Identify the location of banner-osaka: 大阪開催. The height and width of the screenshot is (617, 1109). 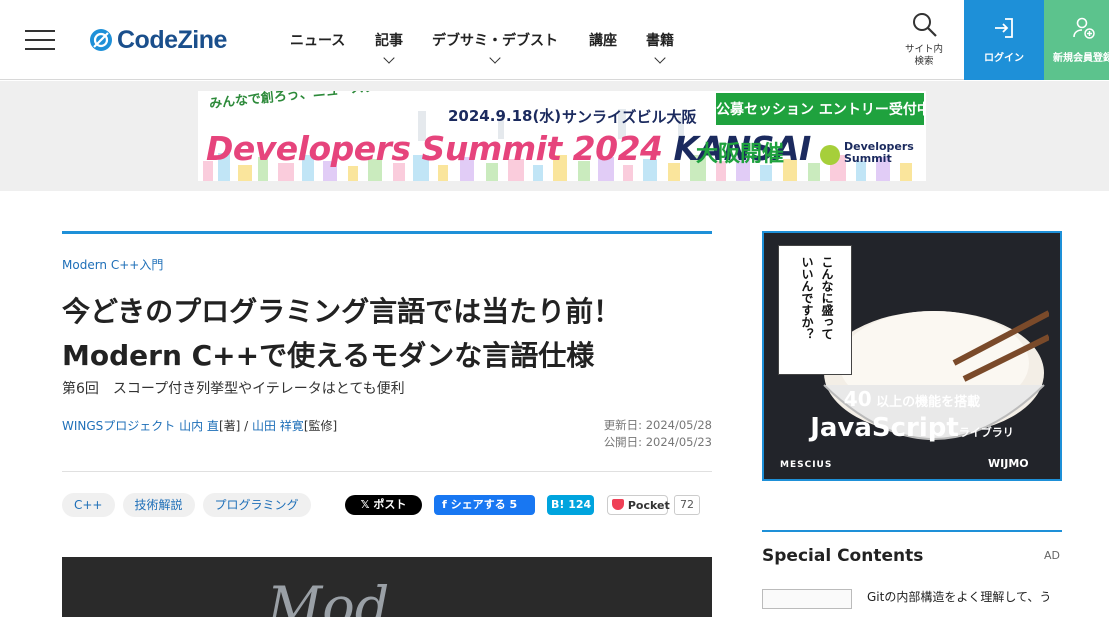
(740, 154).